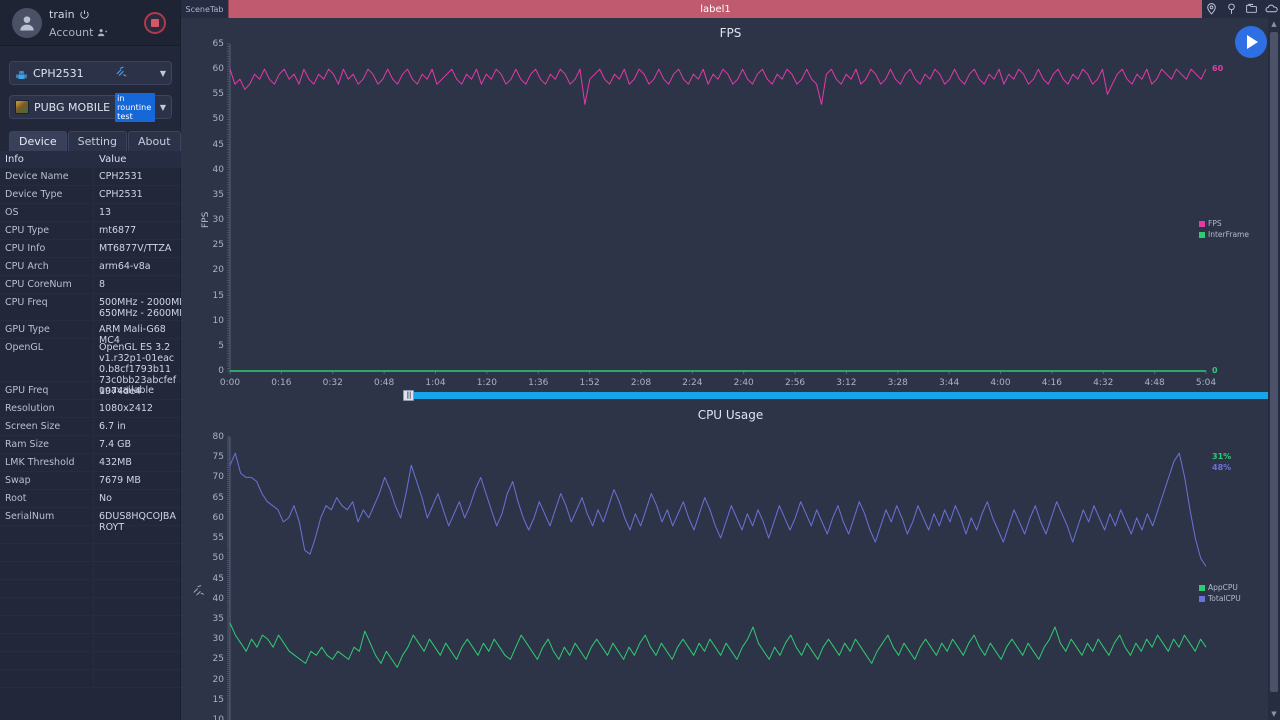 This screenshot has width=1280, height=720. What do you see at coordinates (1220, 593) in the screenshot?
I see `cpu-legend: AppCPU TotalCPU` at bounding box center [1220, 593].